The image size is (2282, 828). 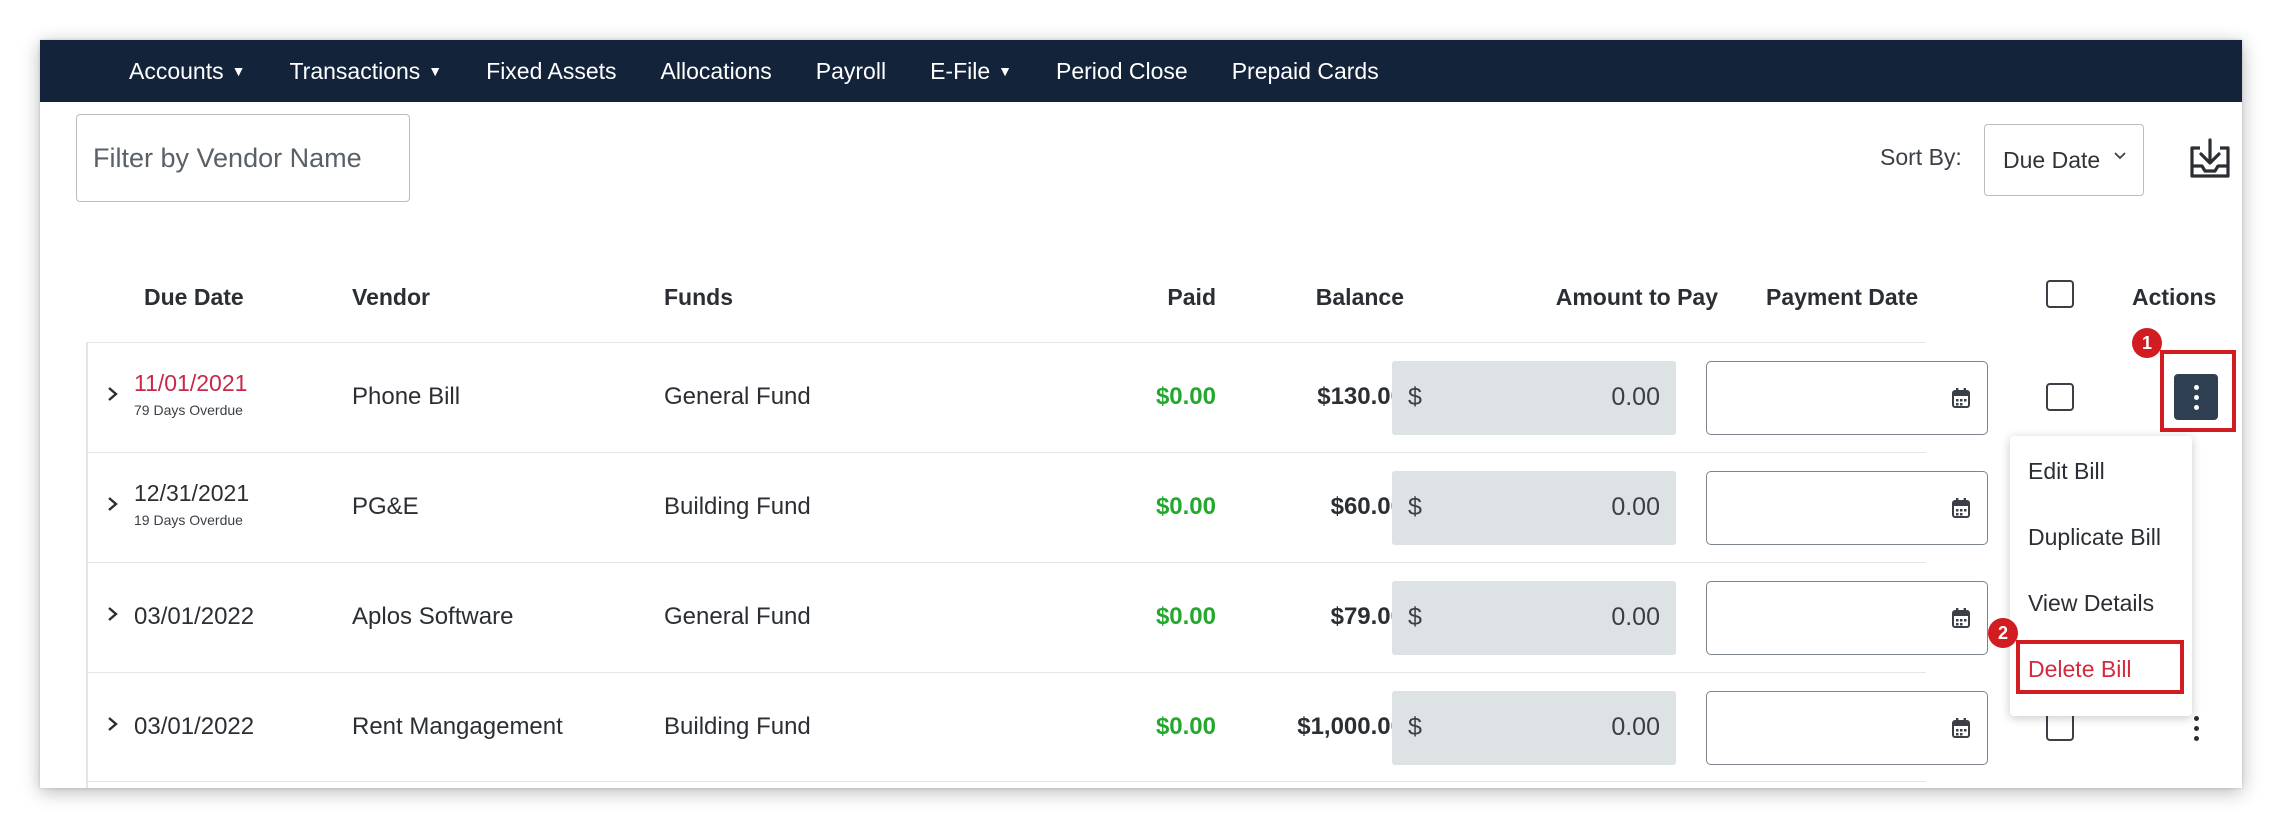 I want to click on header-due-date: Due Date, so click(x=194, y=297).